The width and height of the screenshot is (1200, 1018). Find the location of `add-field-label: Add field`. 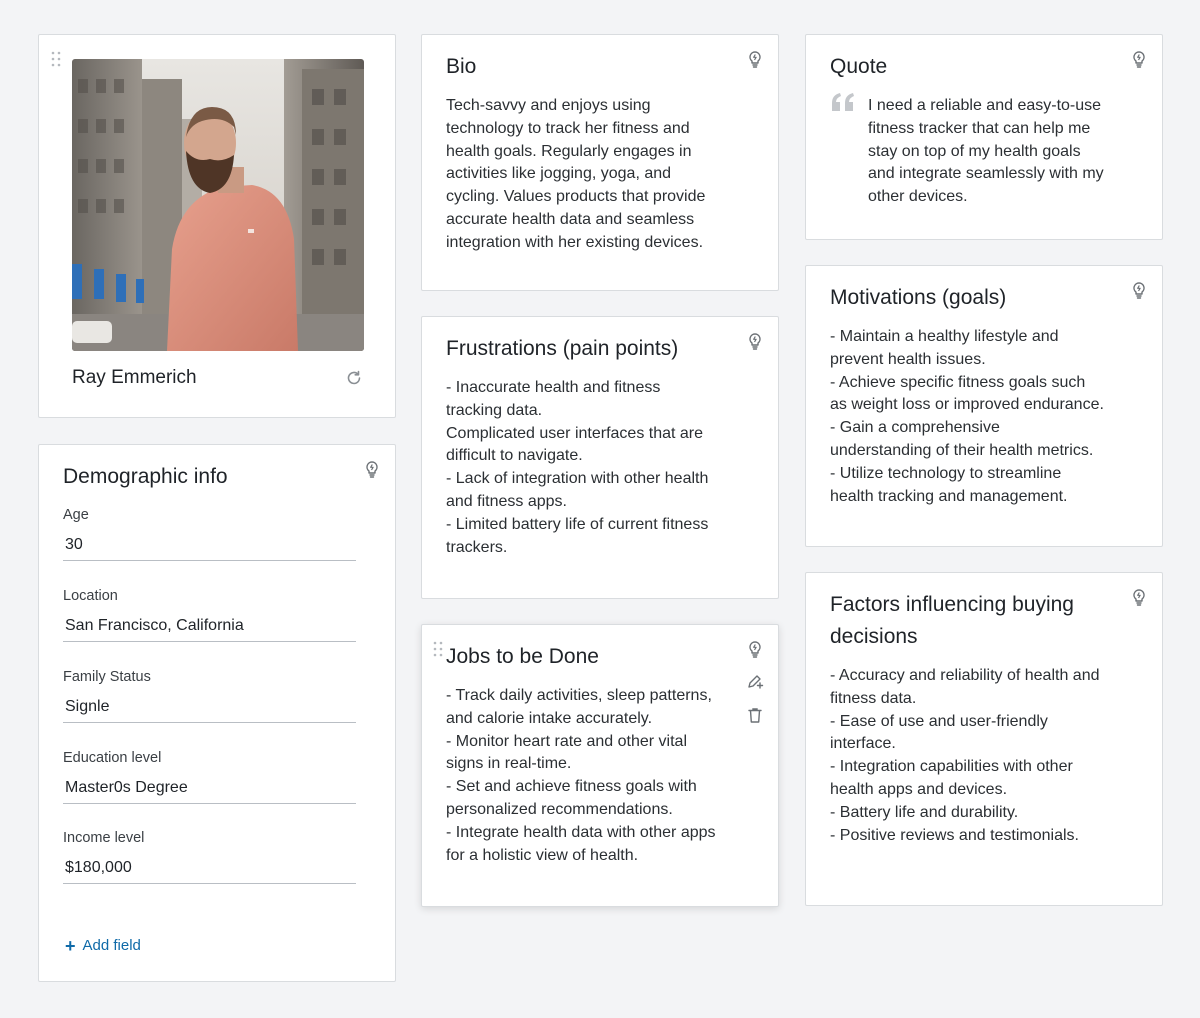

add-field-label: Add field is located at coordinates (111, 945).